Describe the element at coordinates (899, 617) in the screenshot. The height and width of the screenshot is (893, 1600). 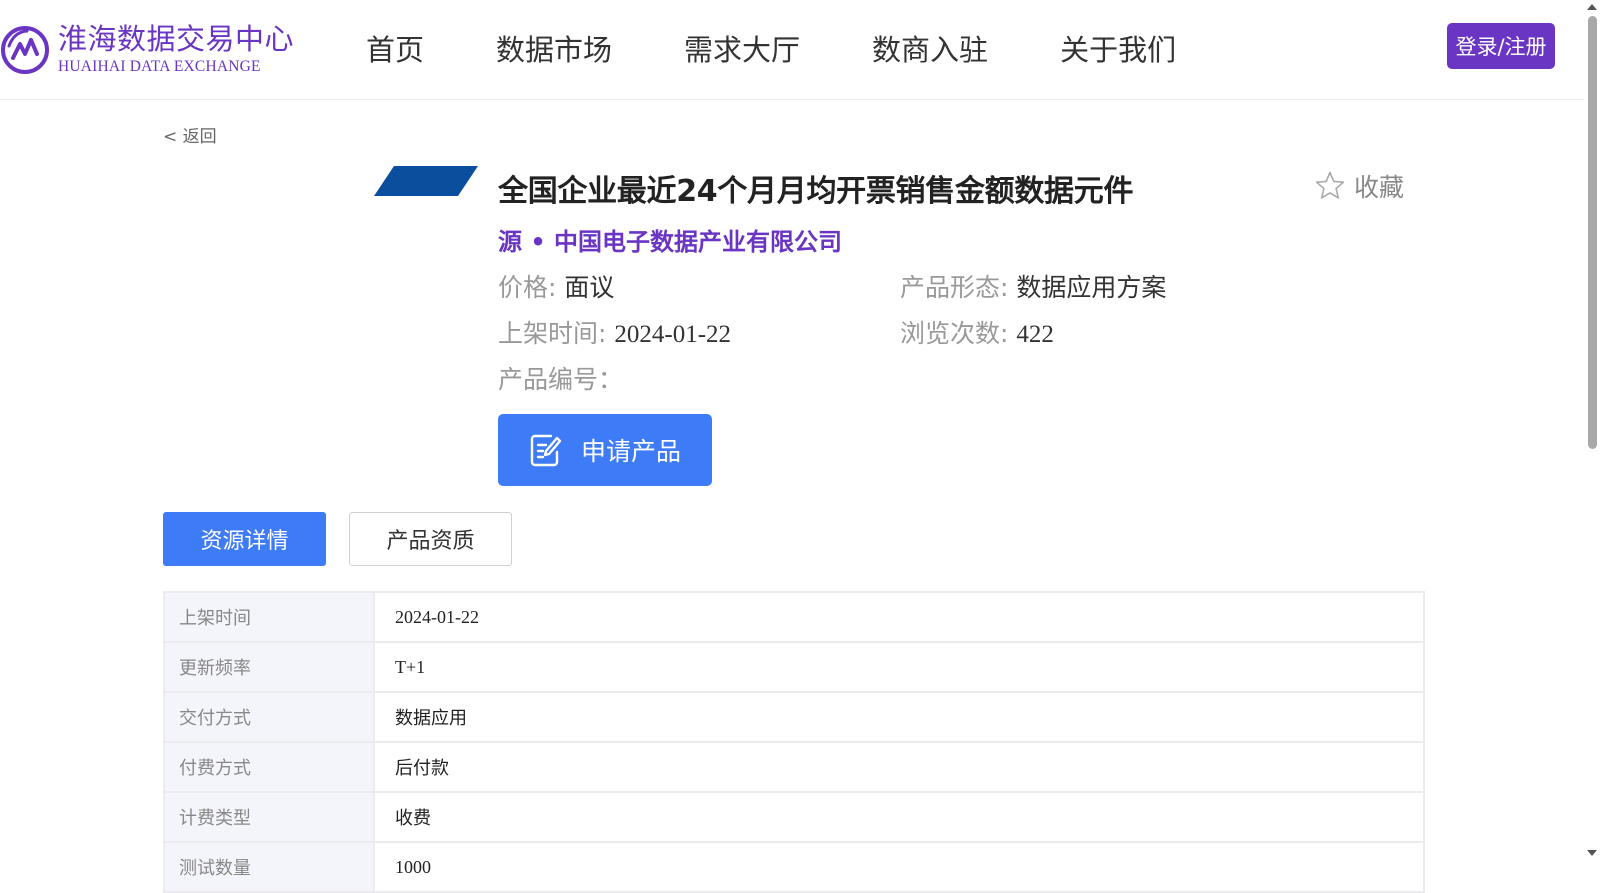
I see `detail-value: 2024-01-22` at that location.